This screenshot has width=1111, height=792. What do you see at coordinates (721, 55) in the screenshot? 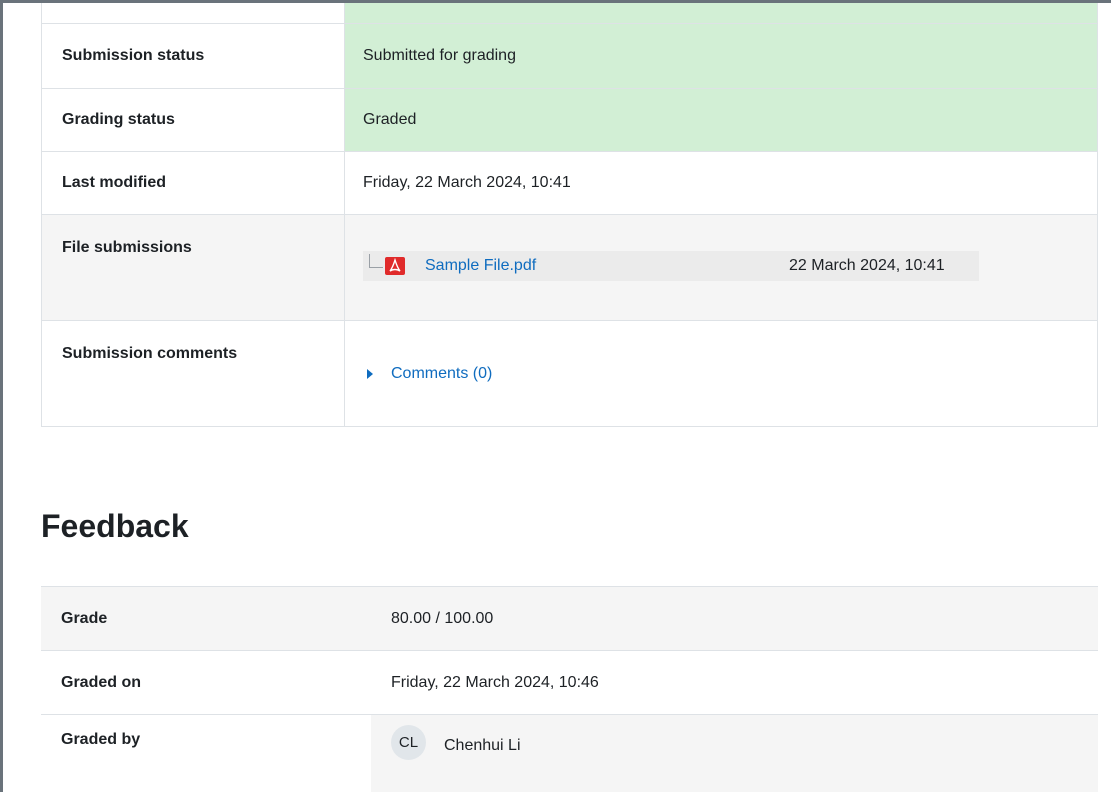
I see `submission-status-value: Submitted for grading` at bounding box center [721, 55].